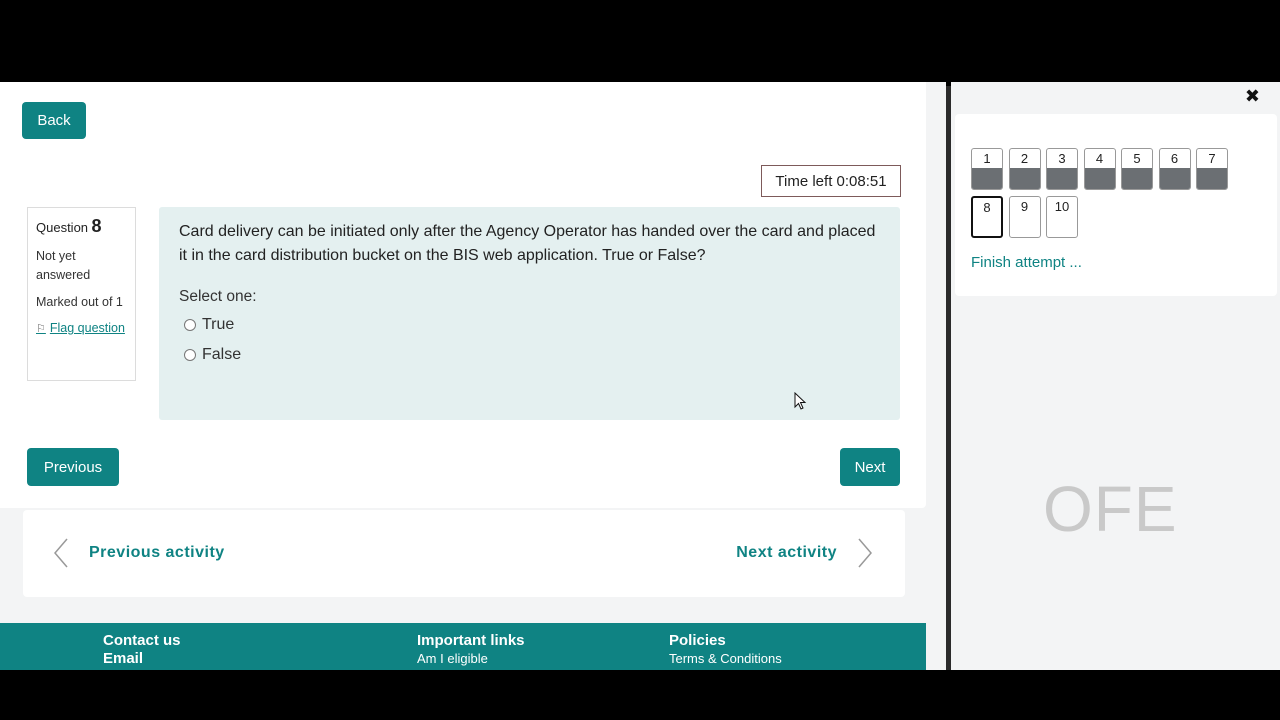  I want to click on previous-activity-label: Previous activity, so click(157, 552).